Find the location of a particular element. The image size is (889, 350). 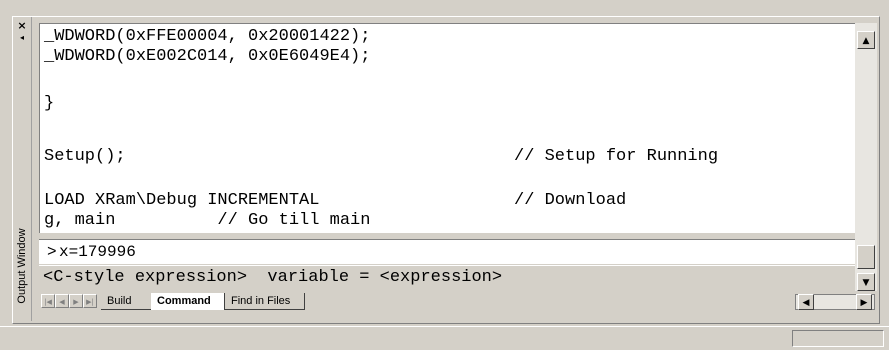

code-comment: // Setup for Running is located at coordinates (616, 156).